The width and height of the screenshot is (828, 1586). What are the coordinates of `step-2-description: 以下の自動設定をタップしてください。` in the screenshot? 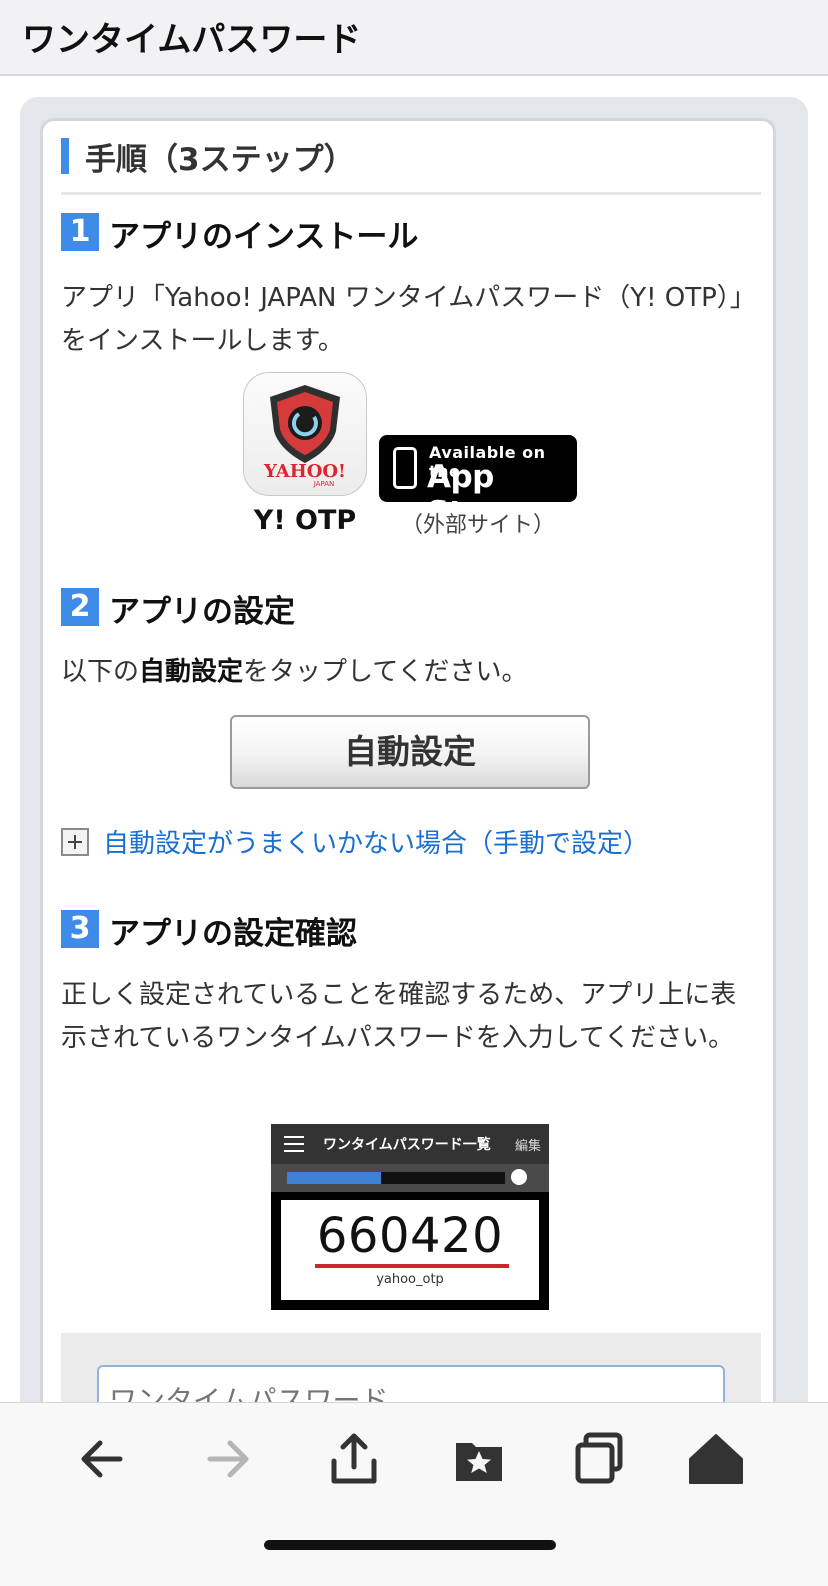 It's located at (406, 672).